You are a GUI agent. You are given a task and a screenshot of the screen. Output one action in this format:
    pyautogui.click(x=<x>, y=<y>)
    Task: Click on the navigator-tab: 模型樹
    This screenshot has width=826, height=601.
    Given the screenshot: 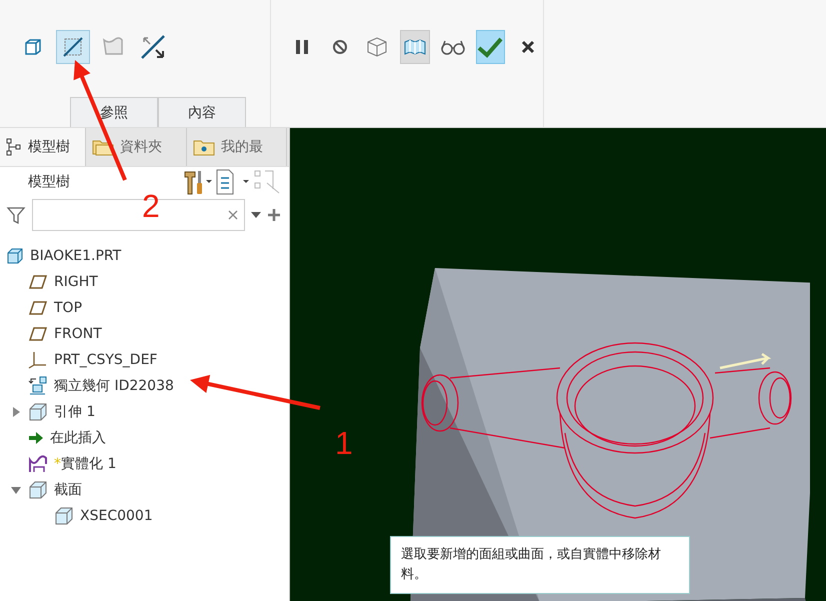 What is the action you would take?
    pyautogui.click(x=43, y=147)
    